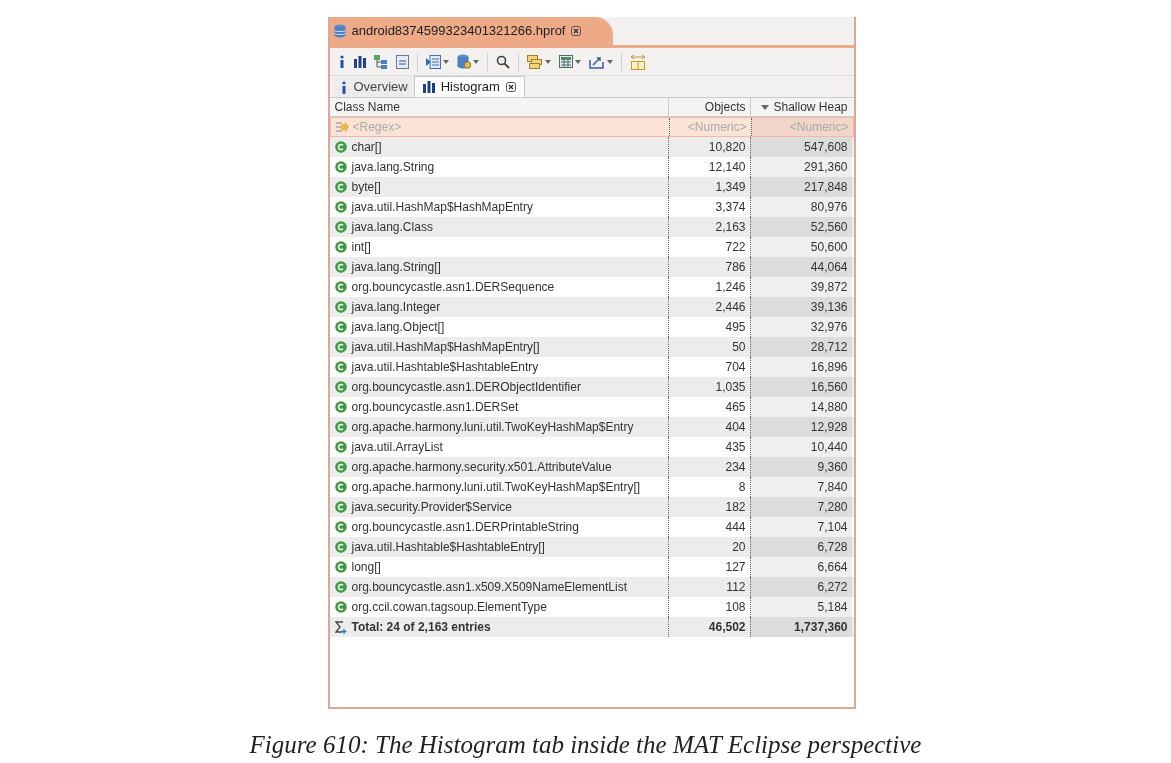 This screenshot has width=1171, height=763. I want to click on sum-icon, so click(340, 627).